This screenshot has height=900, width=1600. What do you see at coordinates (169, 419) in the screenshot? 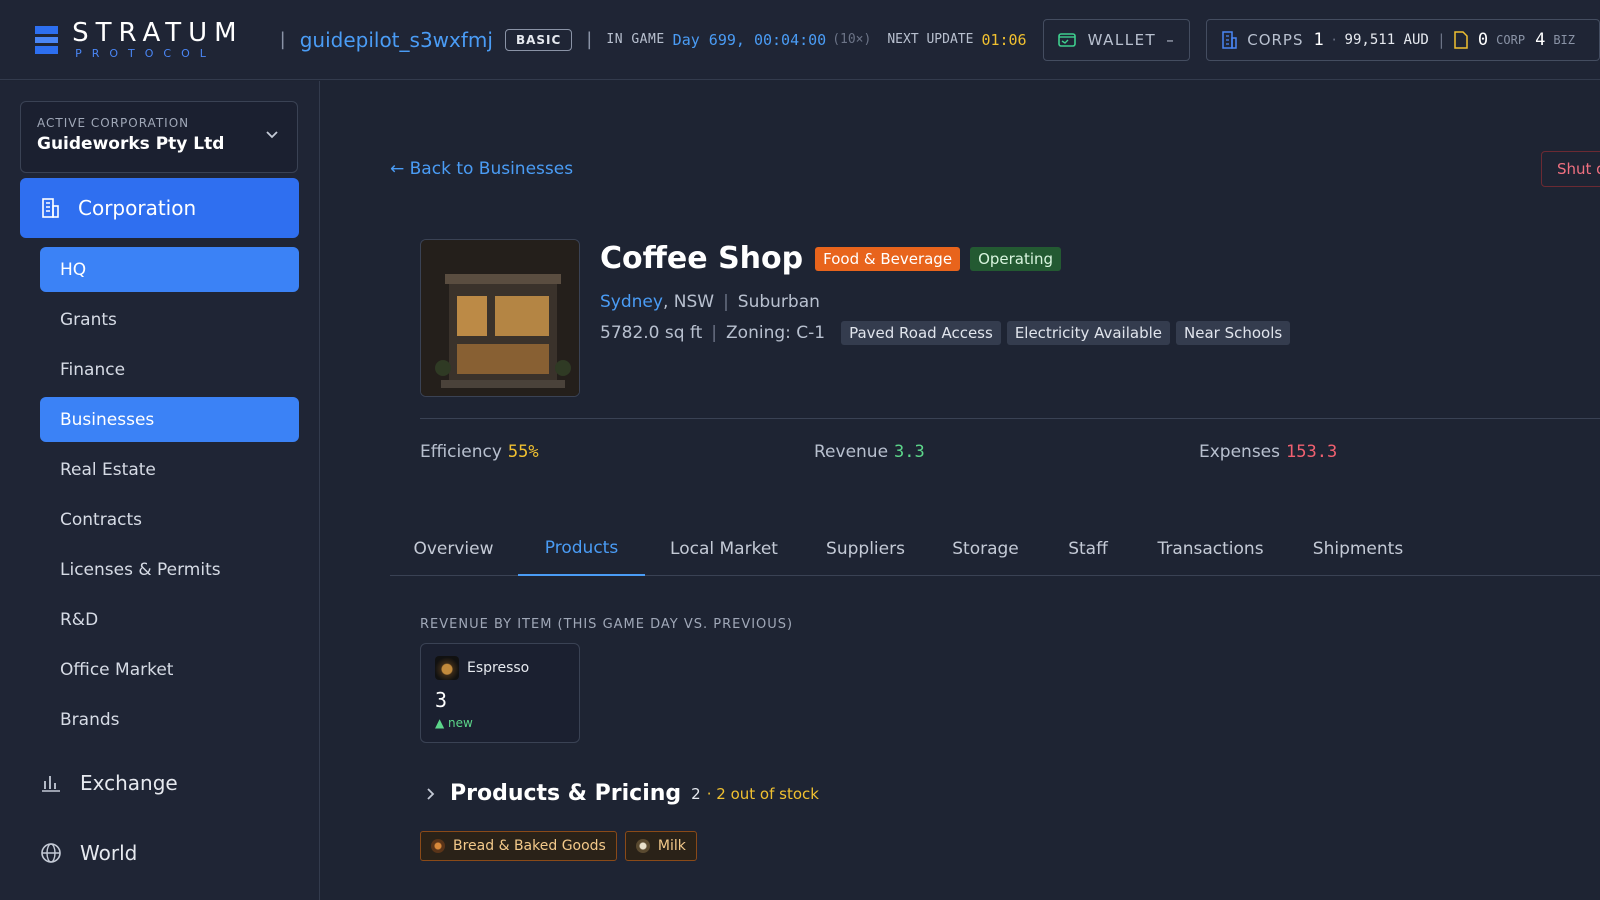
I see `sidebar-item-businesses: Businesses` at bounding box center [169, 419].